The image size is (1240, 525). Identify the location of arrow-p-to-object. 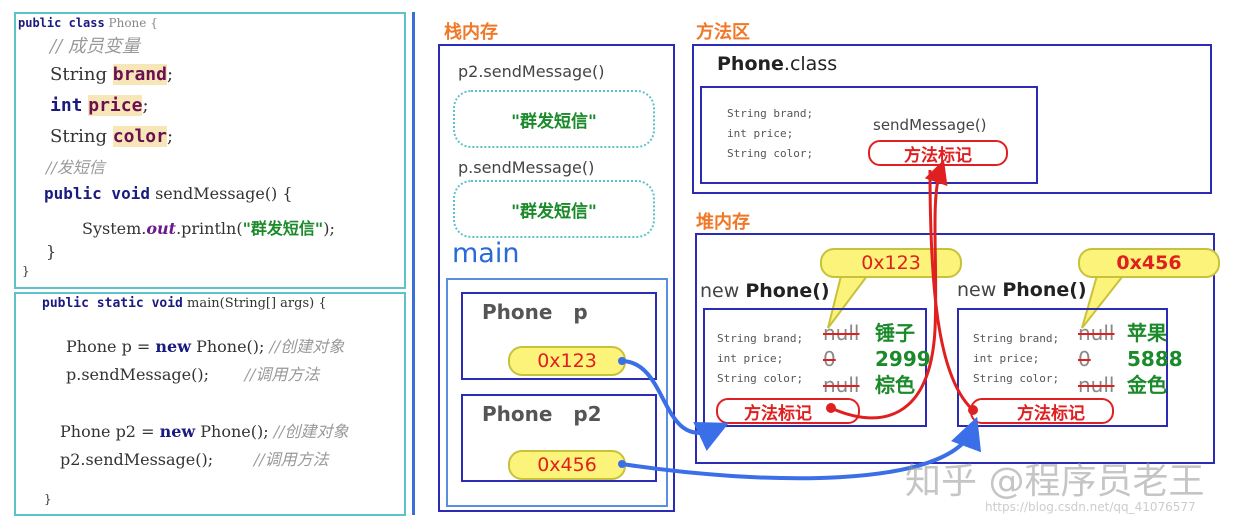
(675, 405).